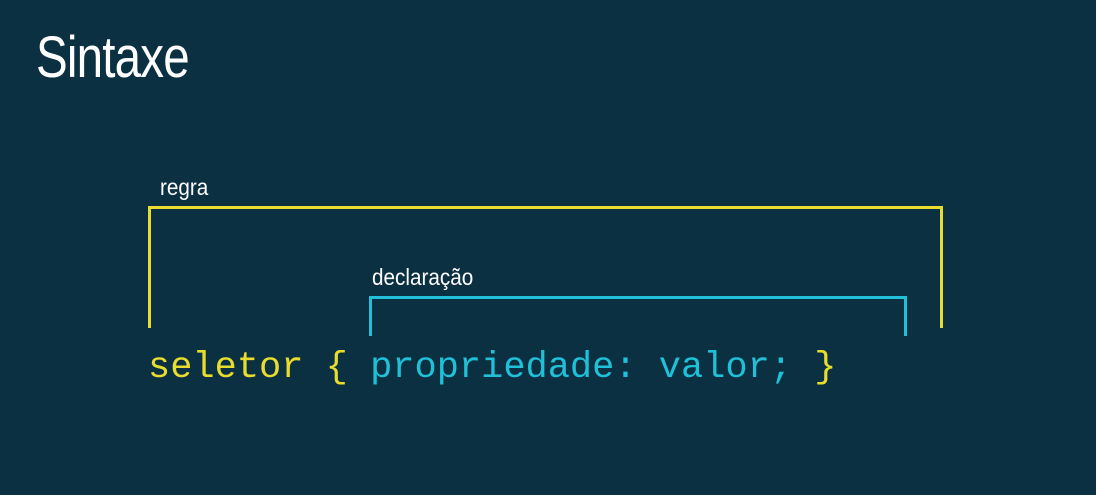  What do you see at coordinates (503, 368) in the screenshot?
I see `property-token: propriedade:` at bounding box center [503, 368].